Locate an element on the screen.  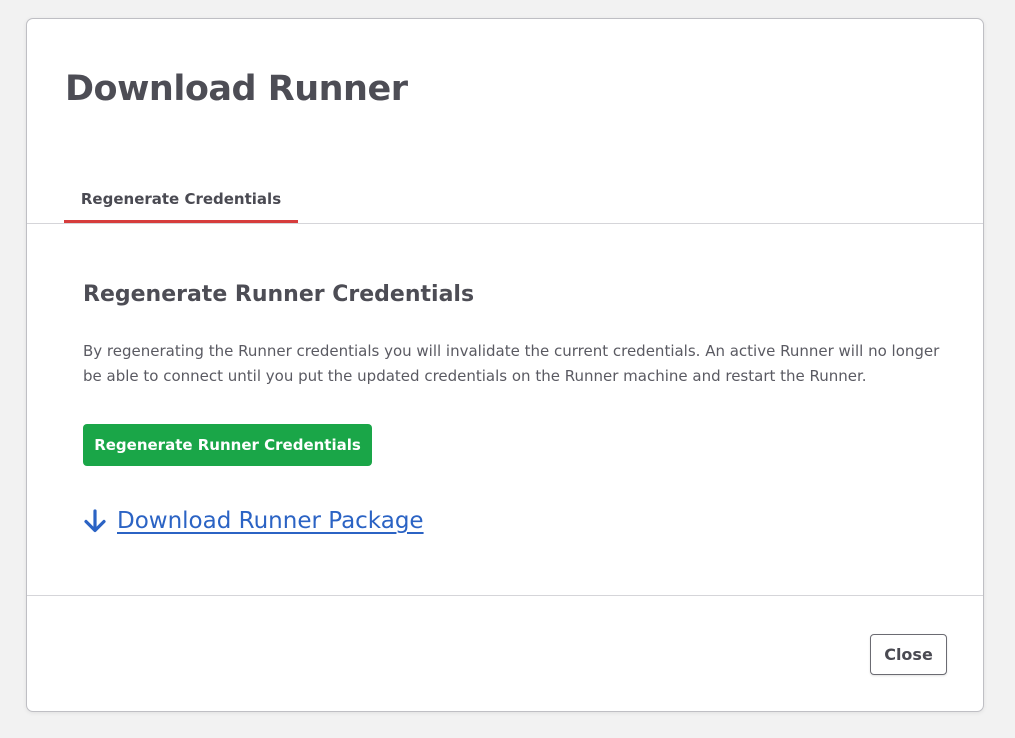
section-title: Regenerate Runner Credentials is located at coordinates (279, 294).